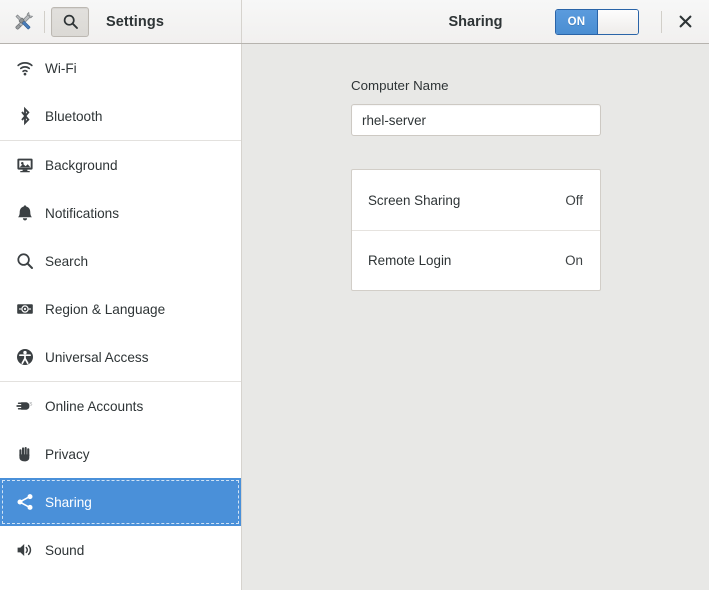  What do you see at coordinates (574, 200) in the screenshot?
I see `row-status-value: Off` at bounding box center [574, 200].